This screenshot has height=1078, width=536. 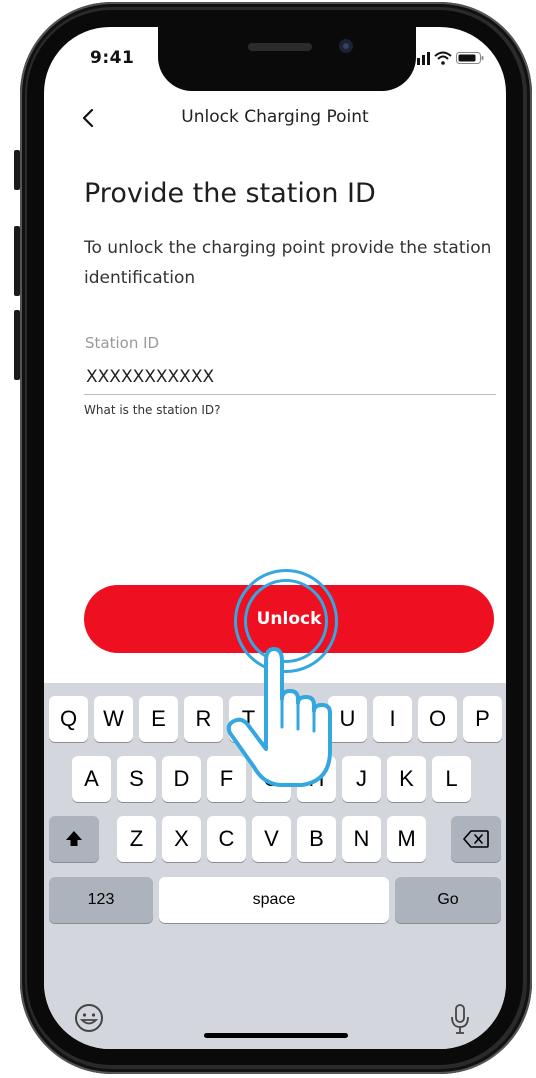 I want to click on mic-icon, so click(x=460, y=1019).